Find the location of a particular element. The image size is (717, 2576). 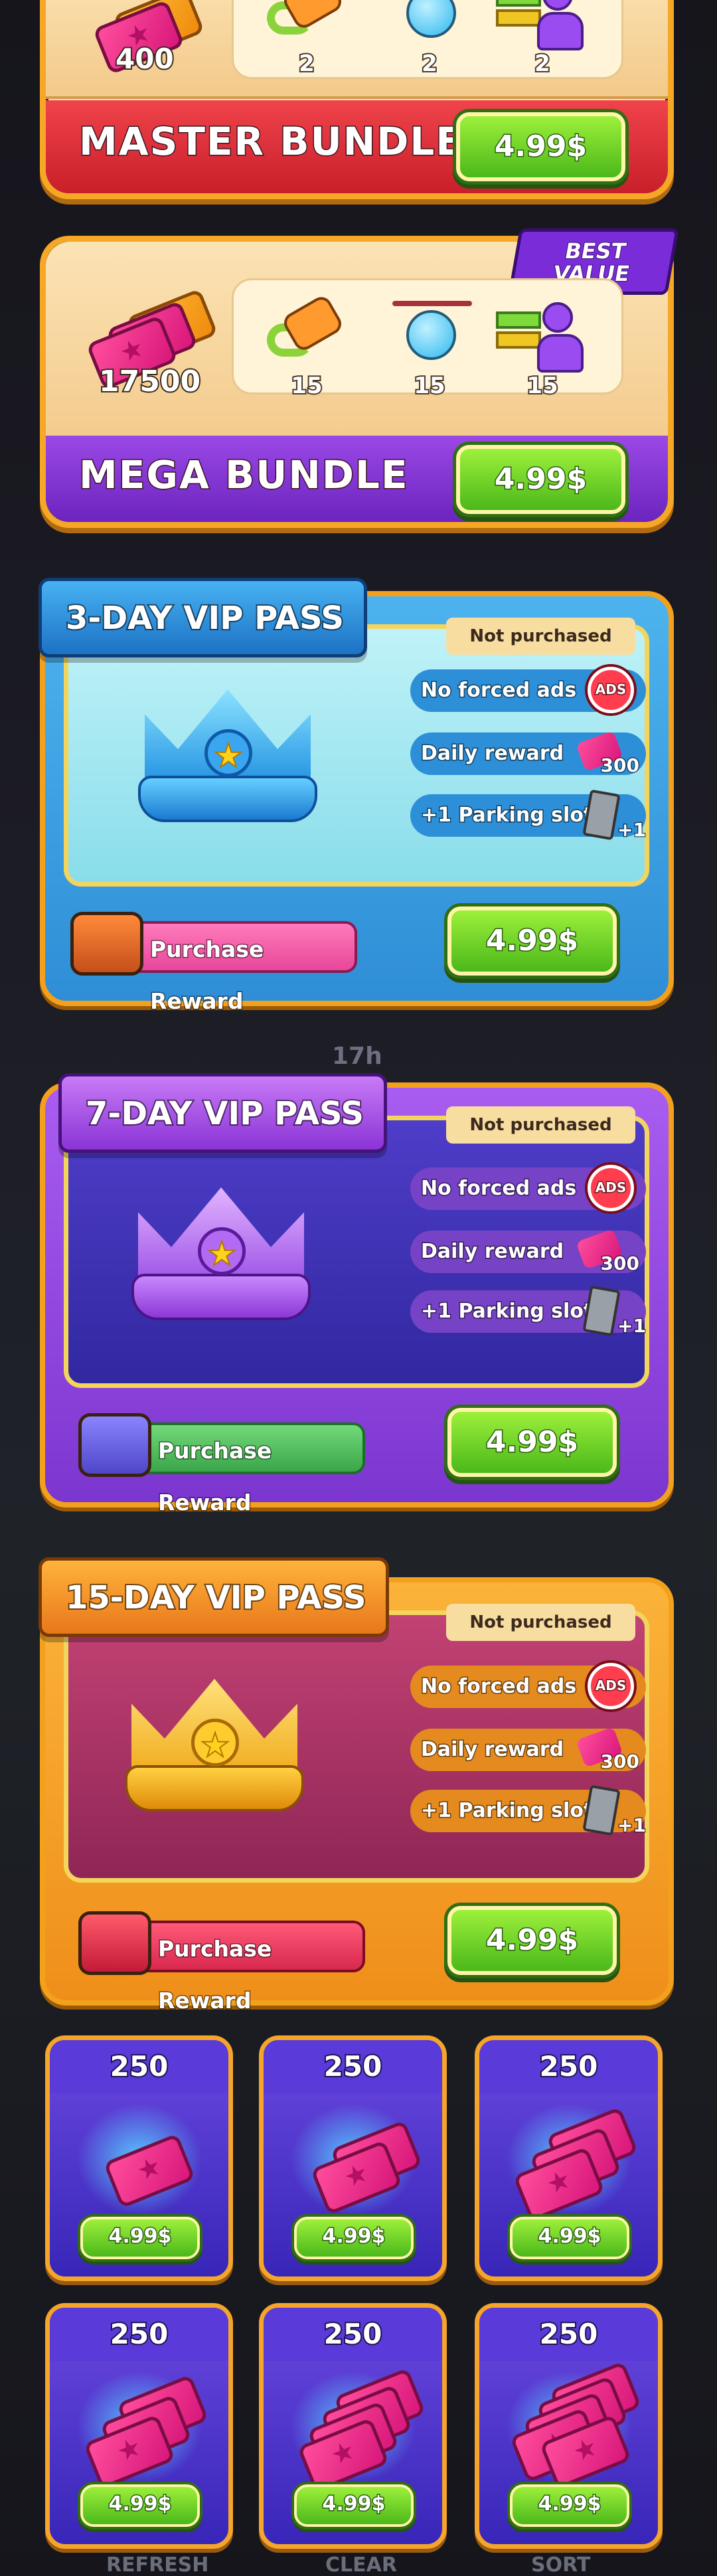

bundle-ticket-count: 400 is located at coordinates (144, 58).